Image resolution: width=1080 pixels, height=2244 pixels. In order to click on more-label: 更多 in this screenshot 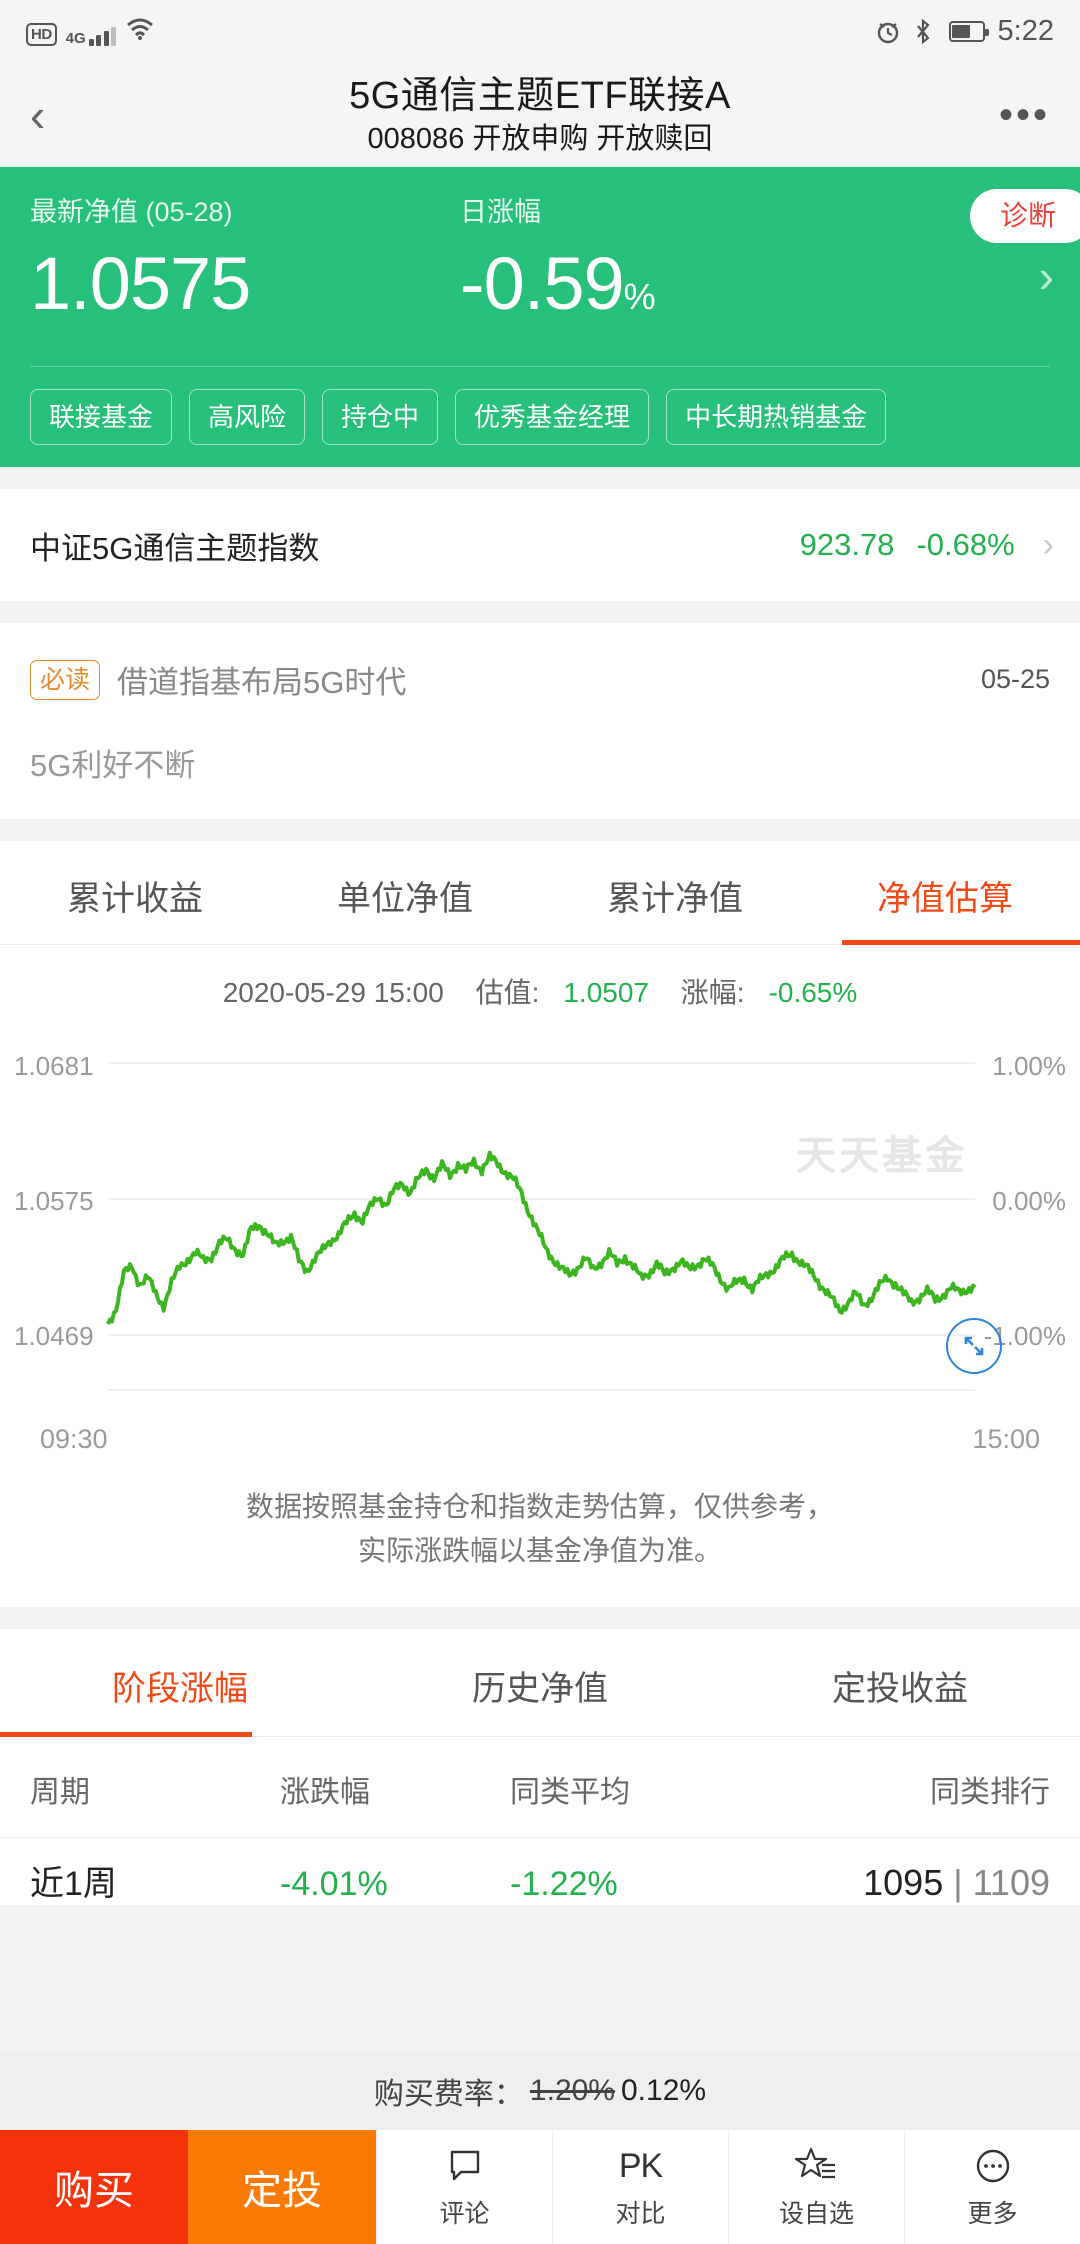, I will do `click(992, 2214)`.